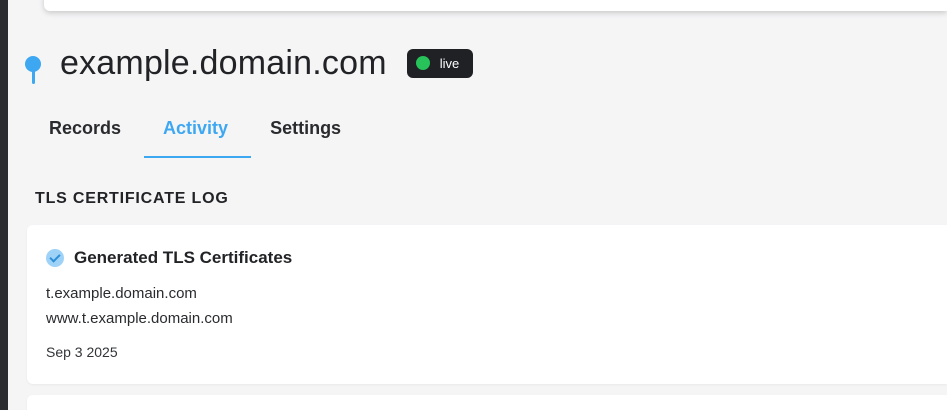  Describe the element at coordinates (495, 5) in the screenshot. I see `top-panel` at that location.